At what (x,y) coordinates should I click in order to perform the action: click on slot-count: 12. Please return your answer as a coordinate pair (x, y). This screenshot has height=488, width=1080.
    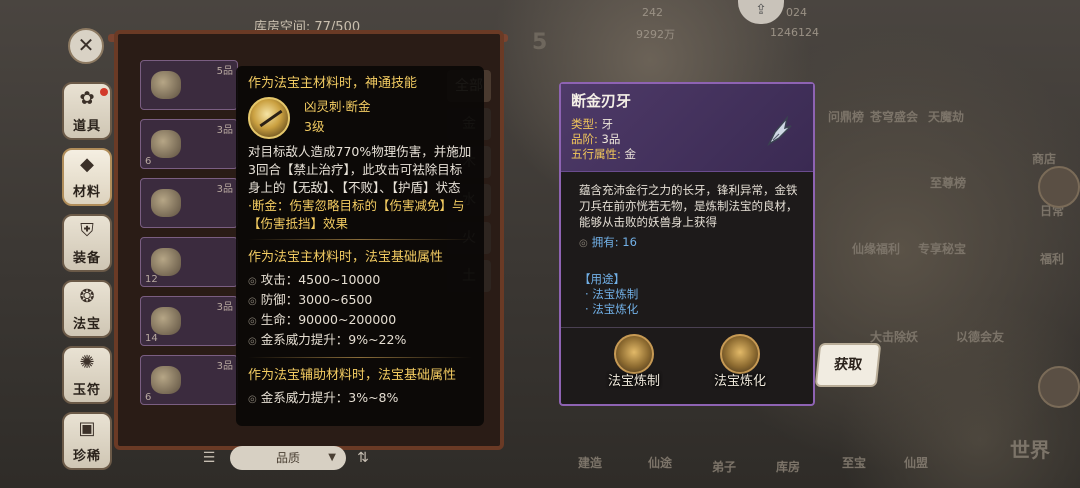
    Looking at the image, I should click on (151, 279).